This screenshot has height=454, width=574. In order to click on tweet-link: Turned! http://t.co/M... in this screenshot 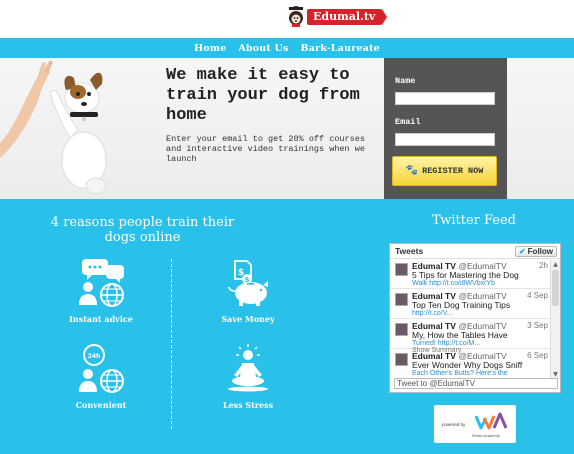, I will do `click(446, 343)`.